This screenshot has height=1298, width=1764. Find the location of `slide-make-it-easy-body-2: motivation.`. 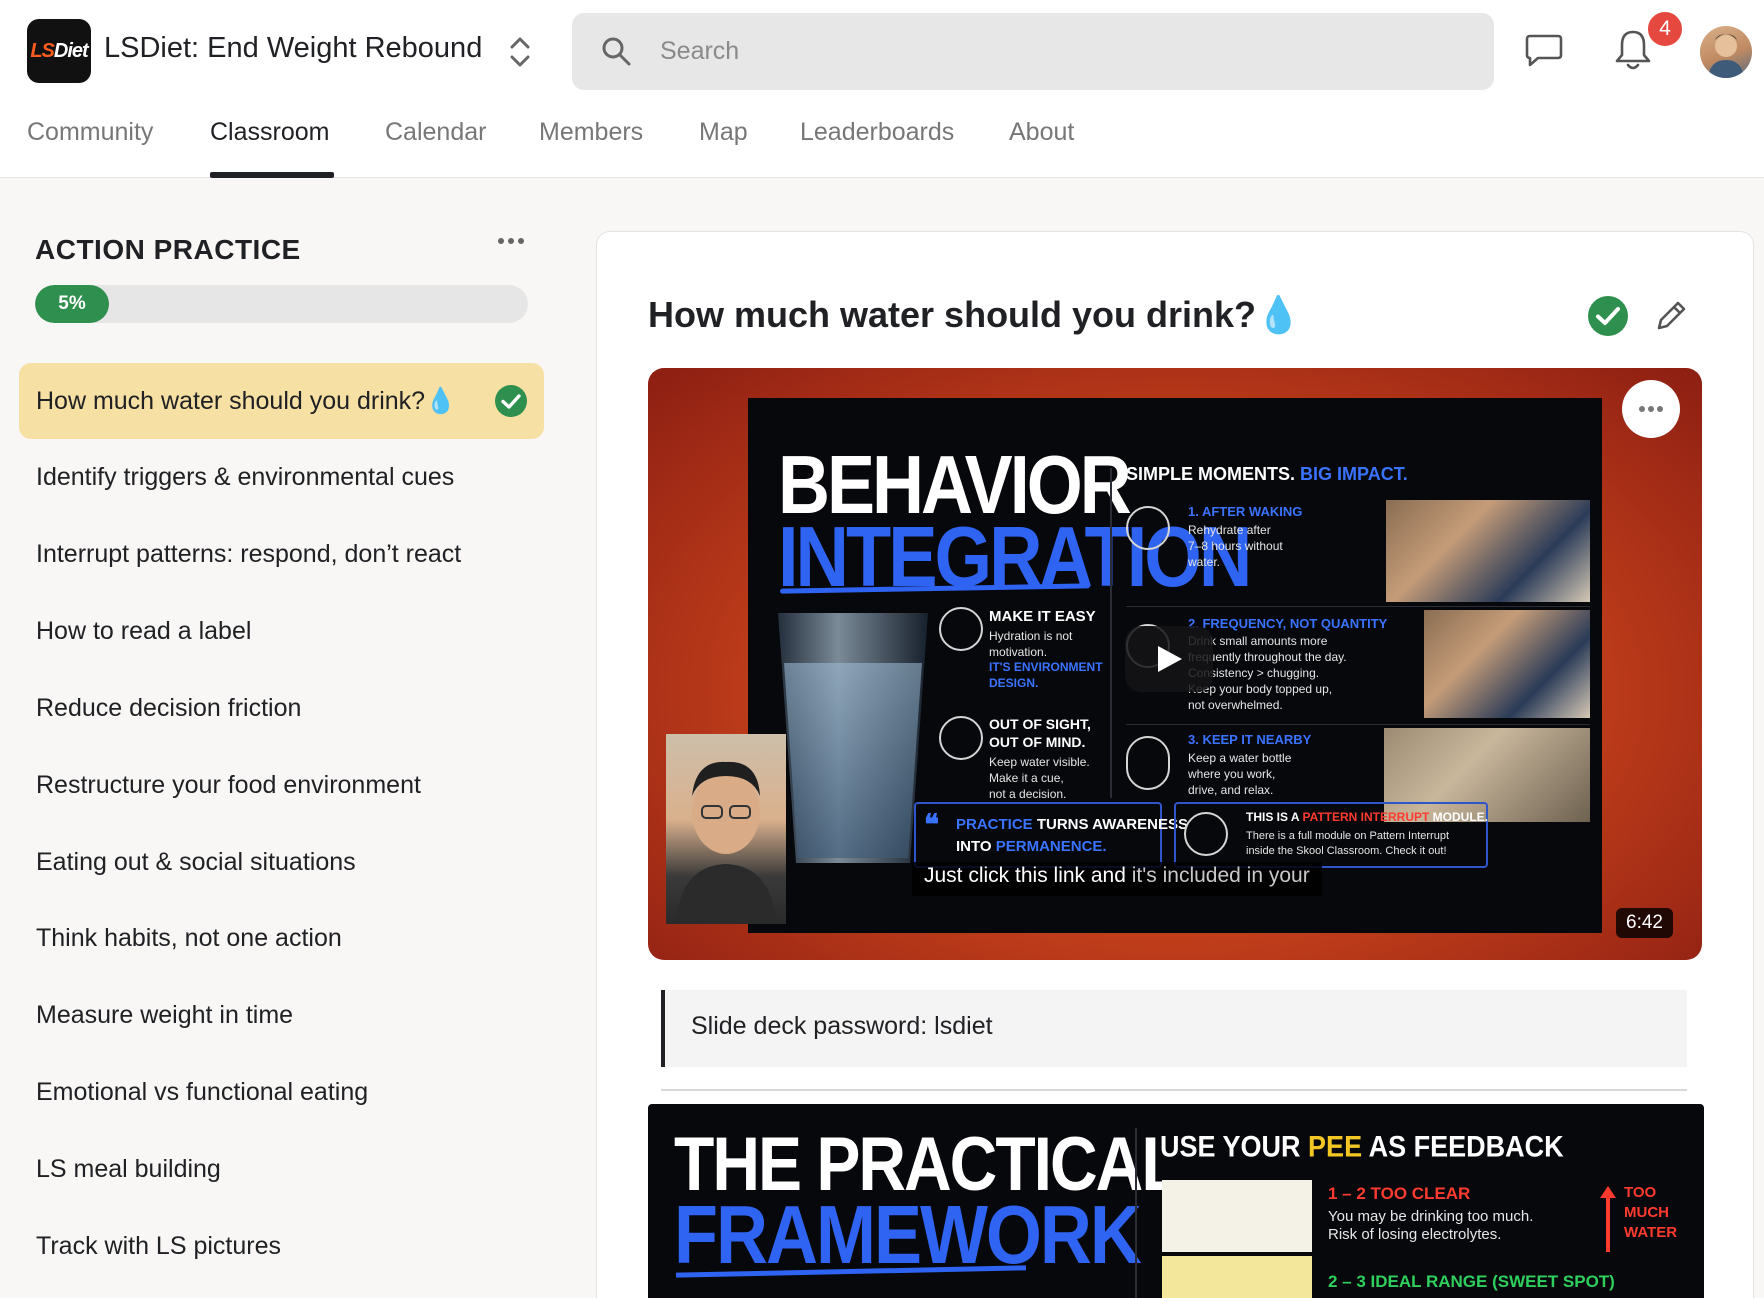

slide-make-it-easy-body-2: motivation. is located at coordinates (1018, 652).